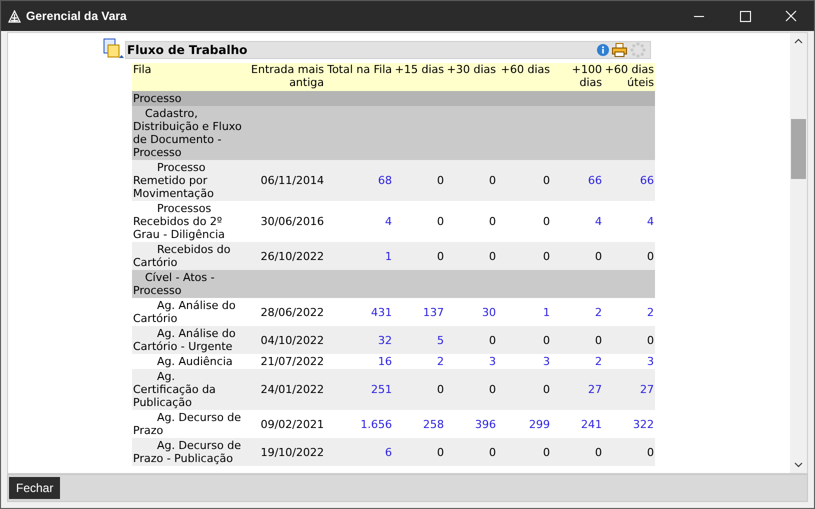 This screenshot has width=815, height=509. What do you see at coordinates (285, 77) in the screenshot?
I see `column-header: Entrada mais antiga` at bounding box center [285, 77].